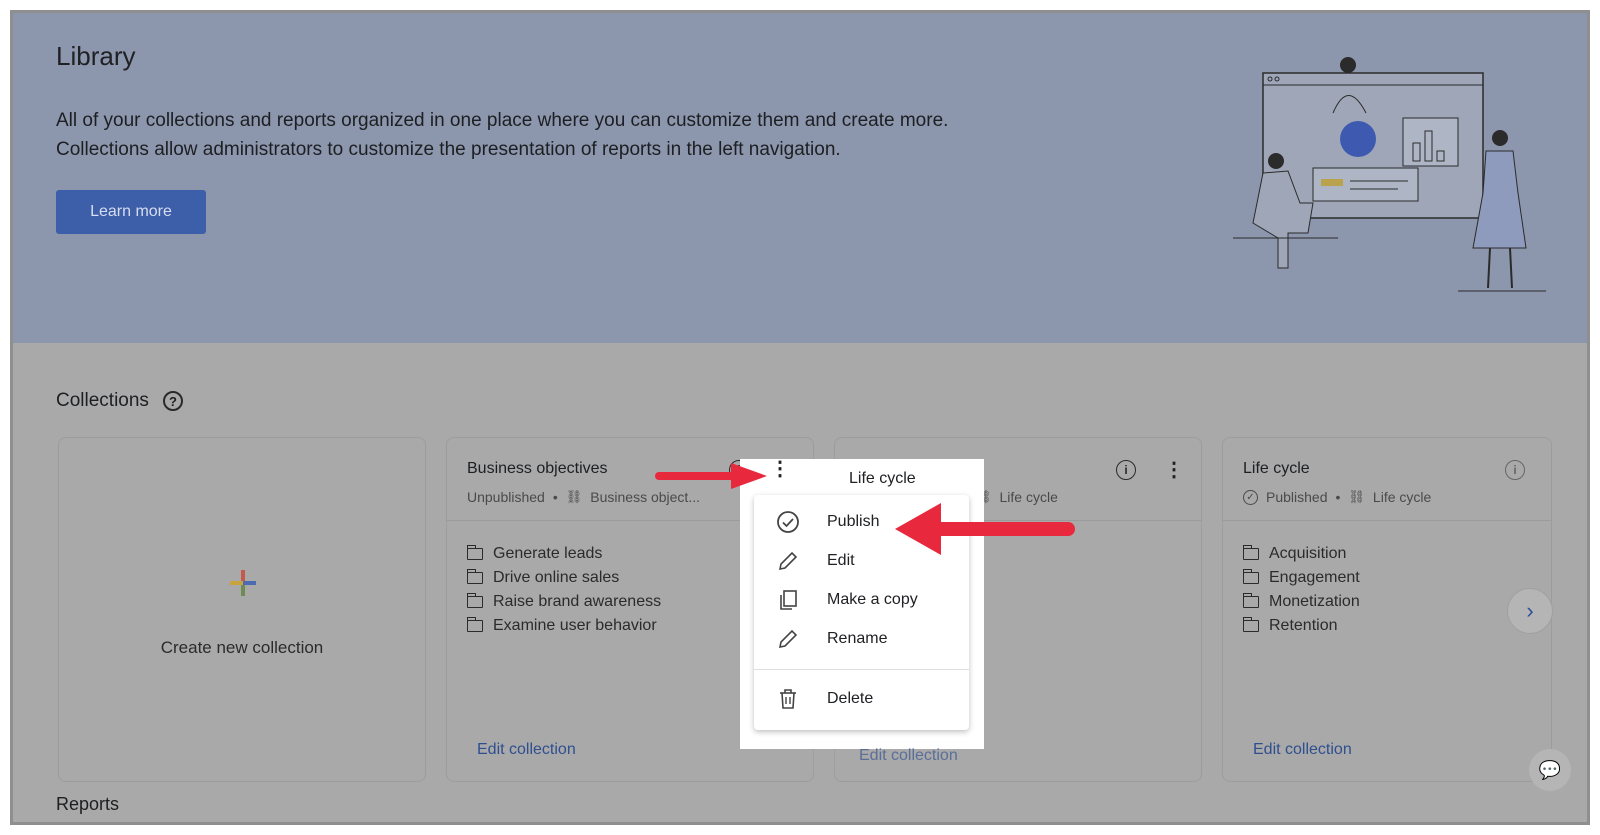  What do you see at coordinates (563, 578) in the screenshot?
I see `list-item: Drive online sales` at bounding box center [563, 578].